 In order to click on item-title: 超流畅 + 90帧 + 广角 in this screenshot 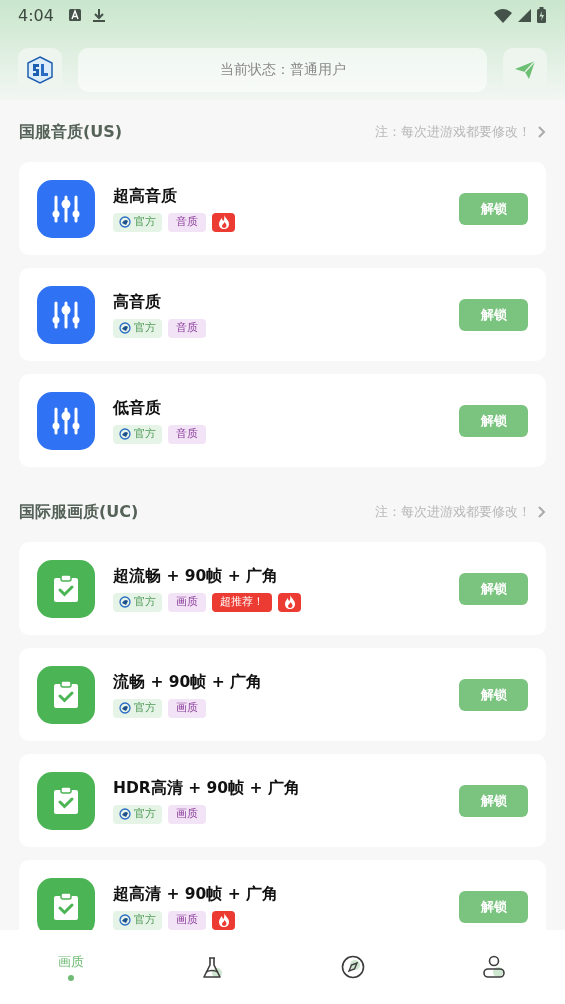, I will do `click(196, 576)`.